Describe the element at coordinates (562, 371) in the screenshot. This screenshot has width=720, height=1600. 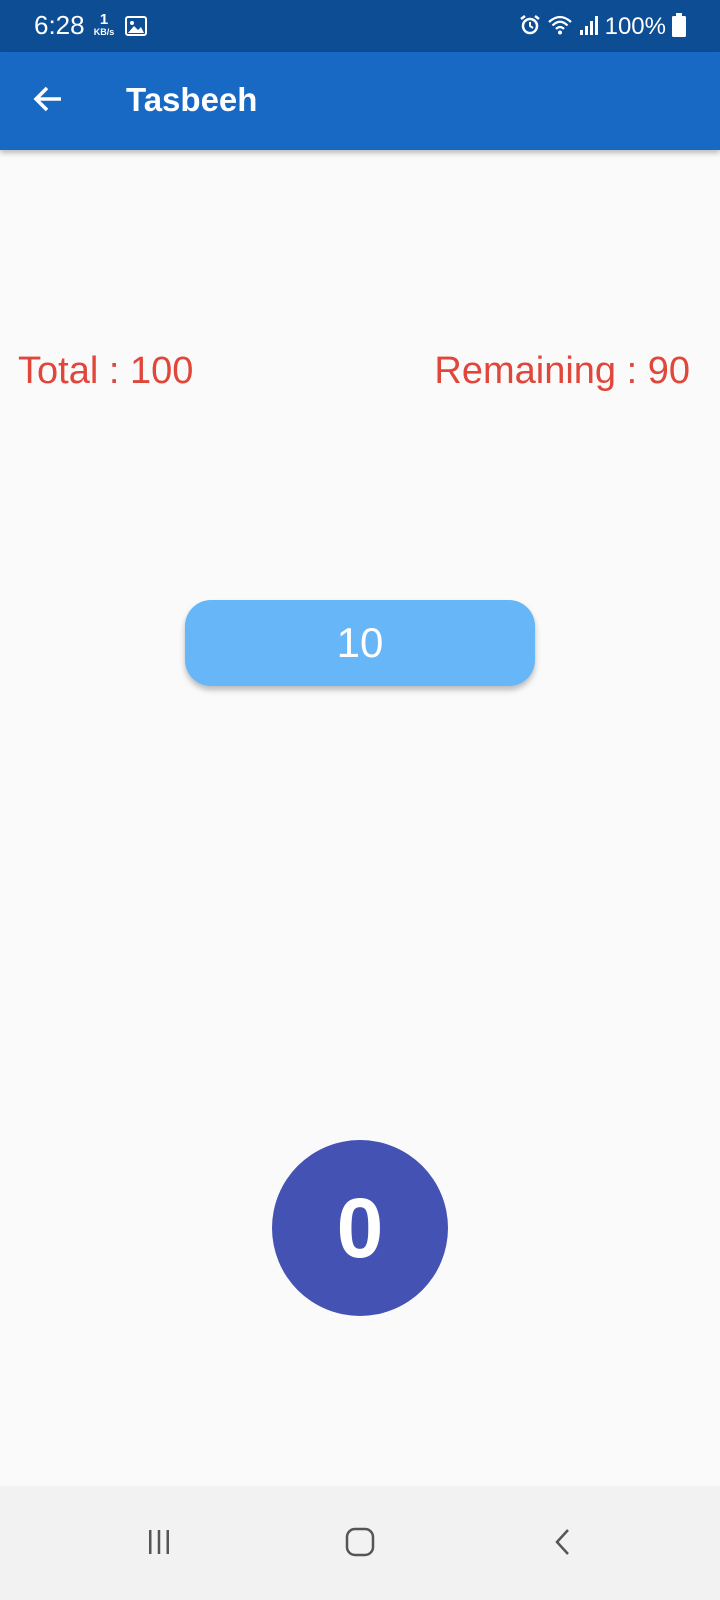
I see `remaining-count-label: Remaining : 90` at that location.